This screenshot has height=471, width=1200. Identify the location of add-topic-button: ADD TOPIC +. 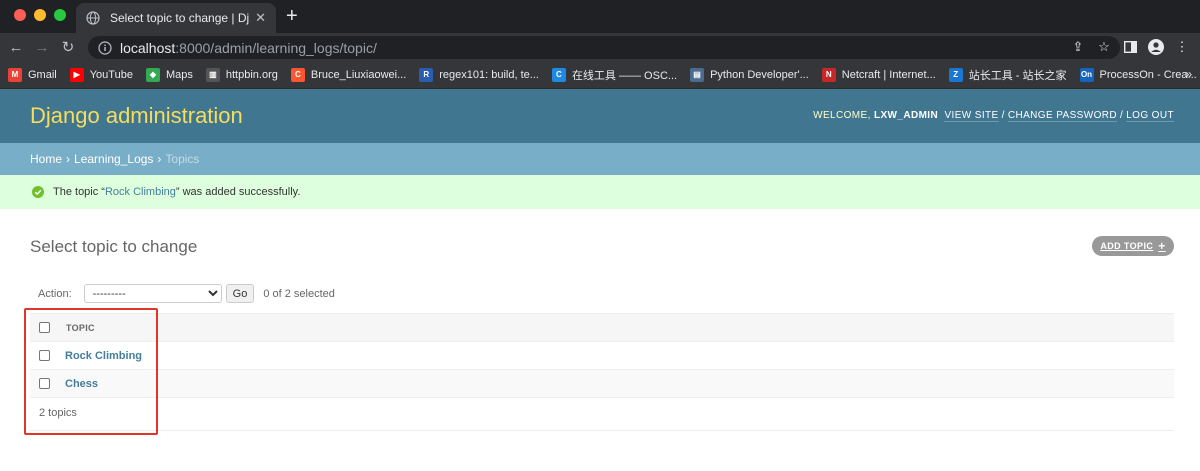
(1133, 246).